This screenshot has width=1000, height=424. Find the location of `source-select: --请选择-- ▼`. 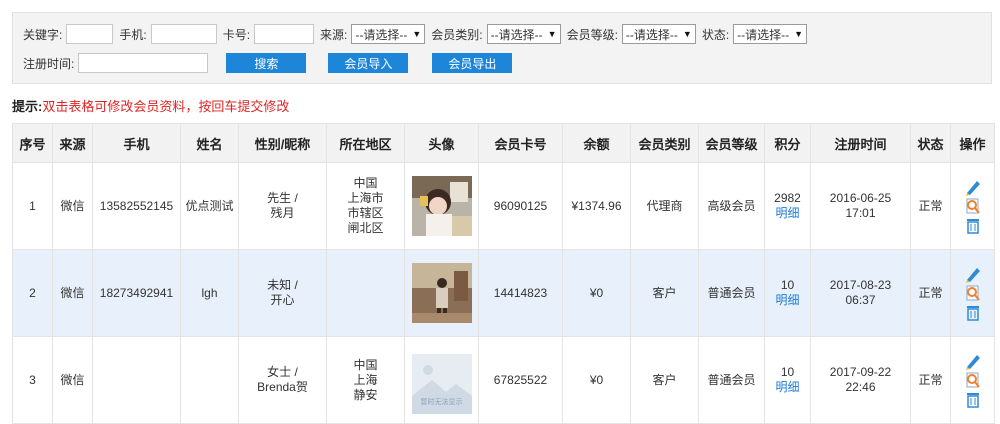

source-select: --请选择-- ▼ is located at coordinates (388, 34).